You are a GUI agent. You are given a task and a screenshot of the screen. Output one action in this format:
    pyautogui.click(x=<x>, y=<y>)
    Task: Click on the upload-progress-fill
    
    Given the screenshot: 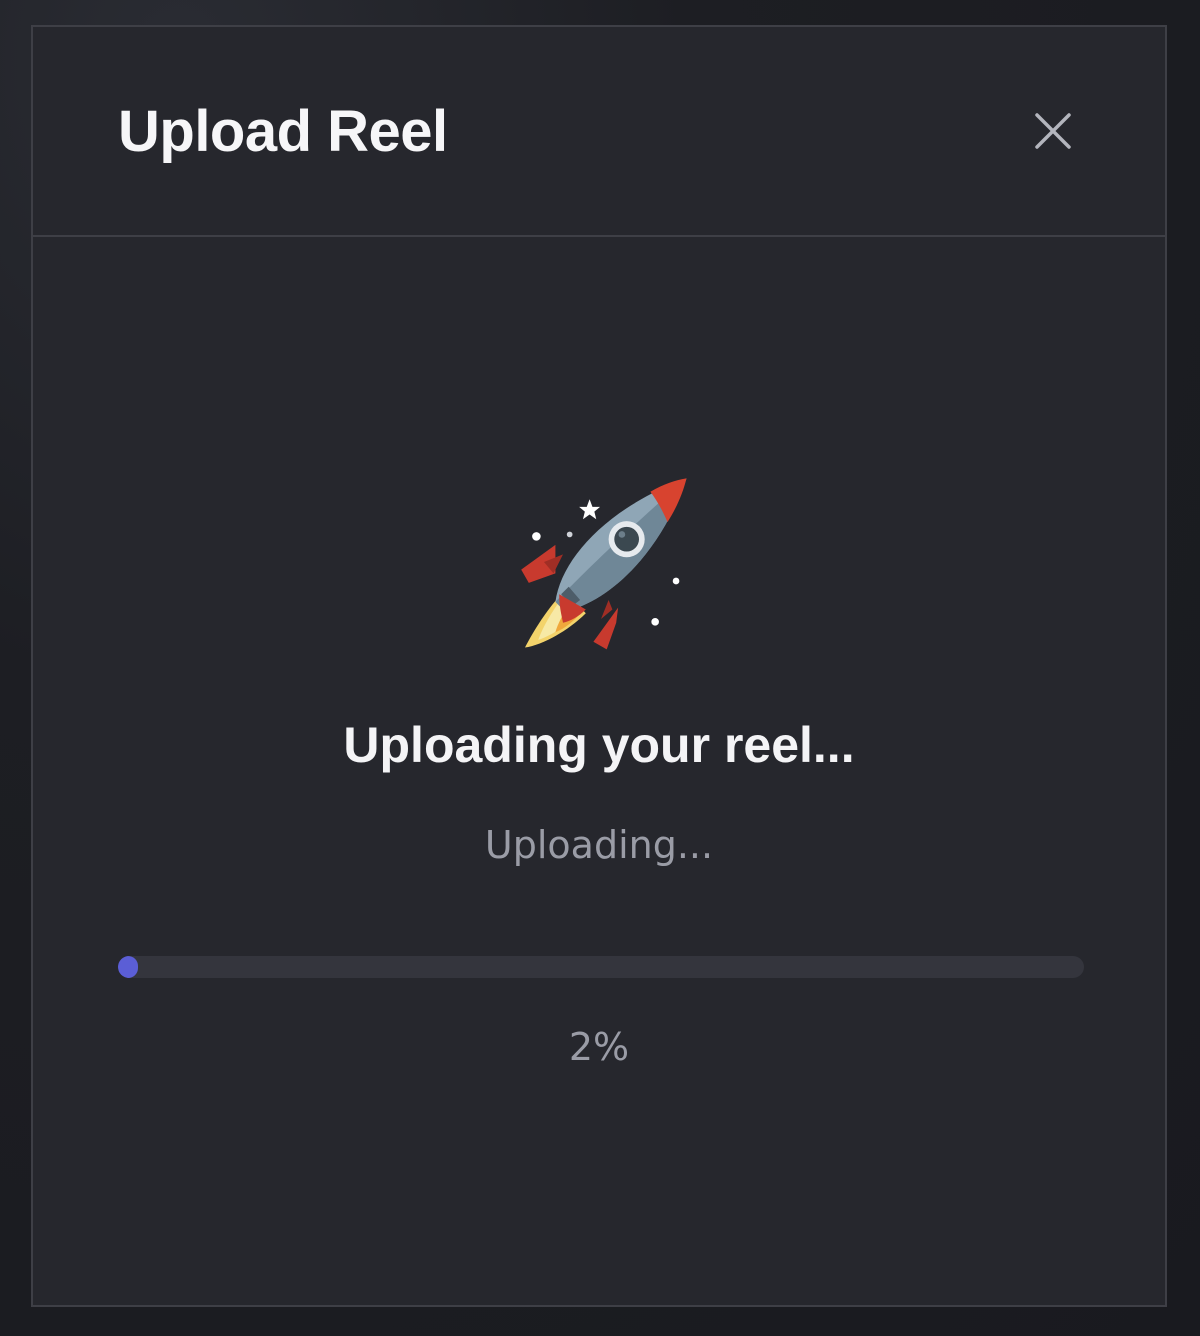 What is the action you would take?
    pyautogui.click(x=128, y=967)
    